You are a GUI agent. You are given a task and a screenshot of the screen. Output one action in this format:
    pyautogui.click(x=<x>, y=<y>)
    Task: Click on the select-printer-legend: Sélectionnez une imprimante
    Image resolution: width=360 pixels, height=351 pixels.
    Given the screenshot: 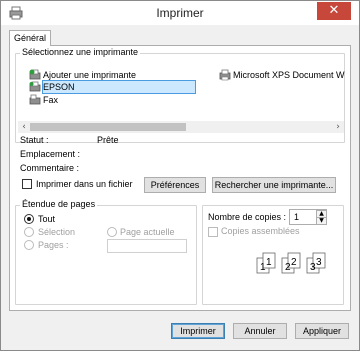 What is the action you would take?
    pyautogui.click(x=80, y=52)
    